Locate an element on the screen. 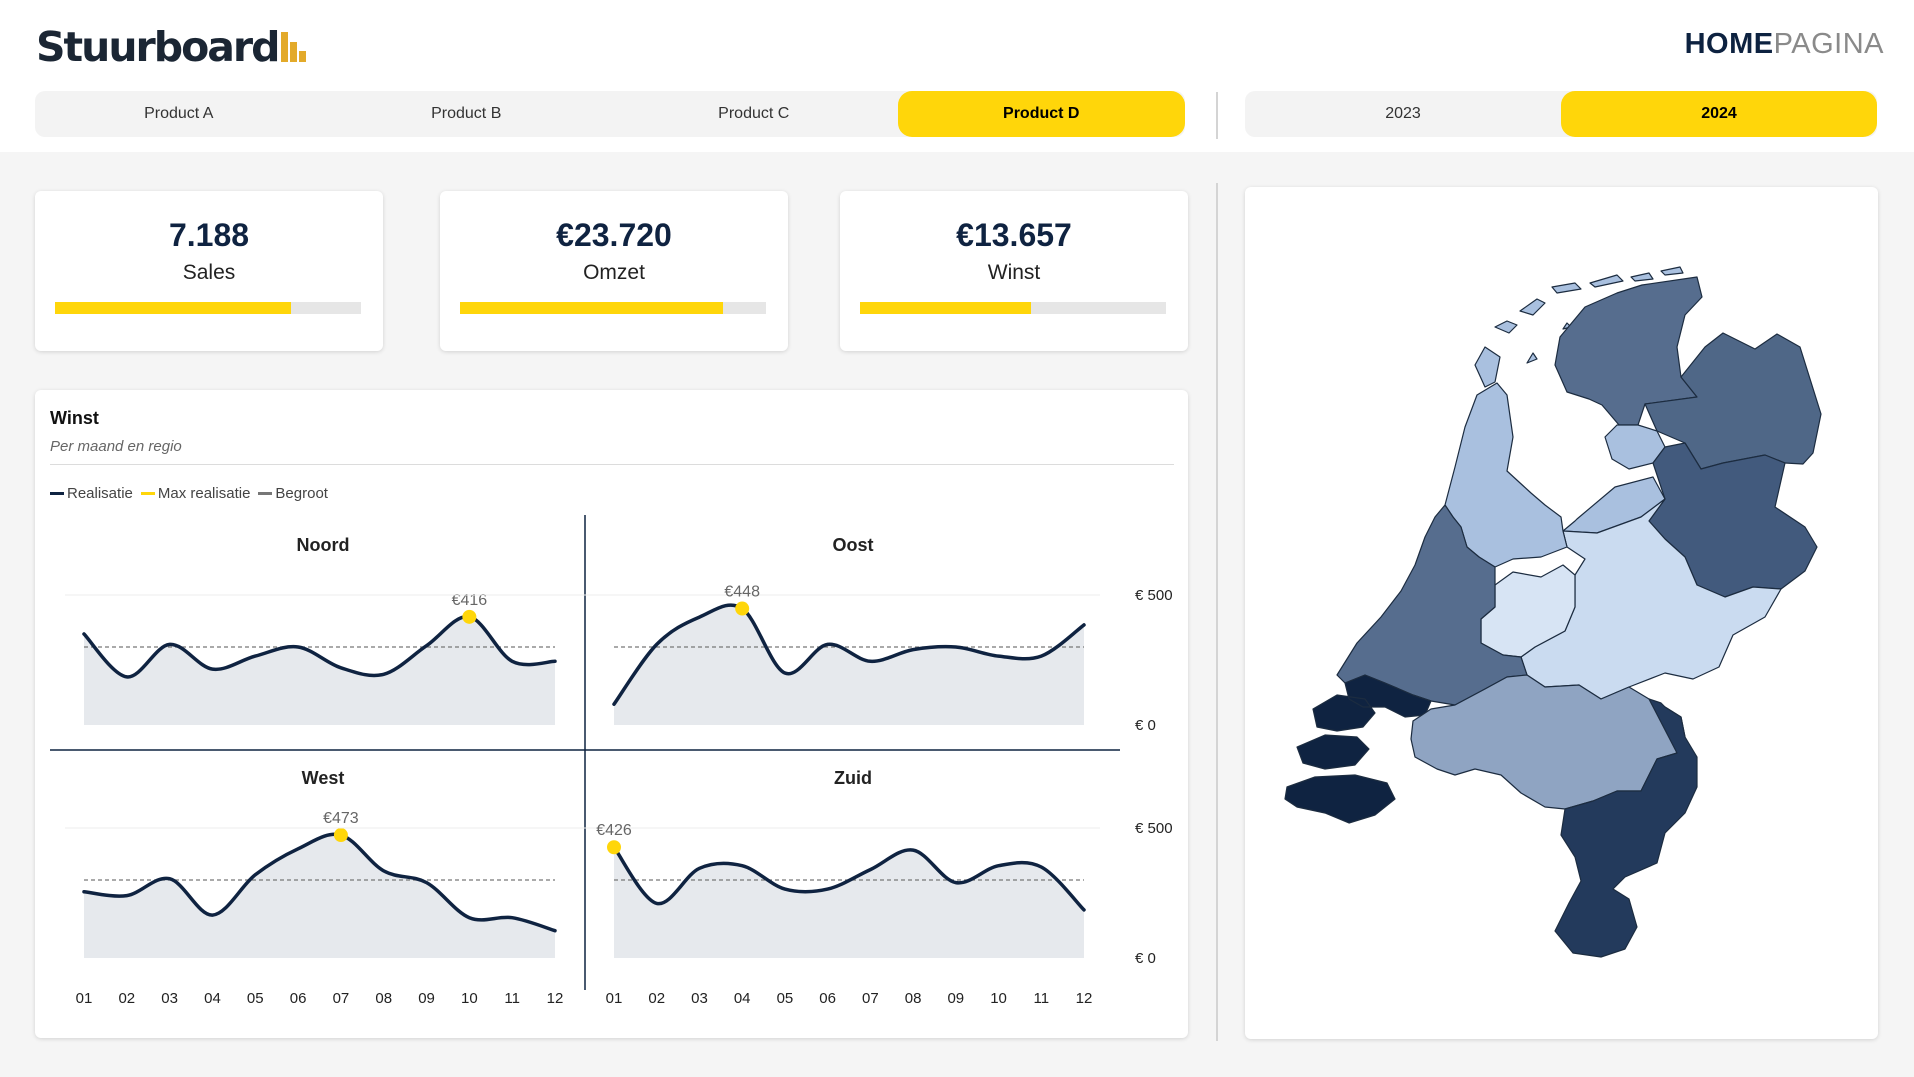  max-point-west is located at coordinates (340, 835).